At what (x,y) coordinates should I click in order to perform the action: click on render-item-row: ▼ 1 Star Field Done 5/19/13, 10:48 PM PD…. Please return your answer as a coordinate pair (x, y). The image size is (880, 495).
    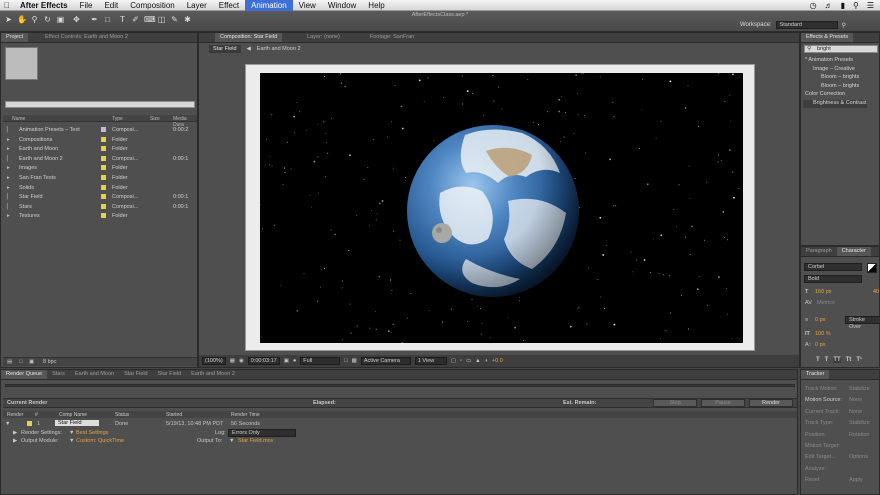
    Looking at the image, I should click on (400, 424).